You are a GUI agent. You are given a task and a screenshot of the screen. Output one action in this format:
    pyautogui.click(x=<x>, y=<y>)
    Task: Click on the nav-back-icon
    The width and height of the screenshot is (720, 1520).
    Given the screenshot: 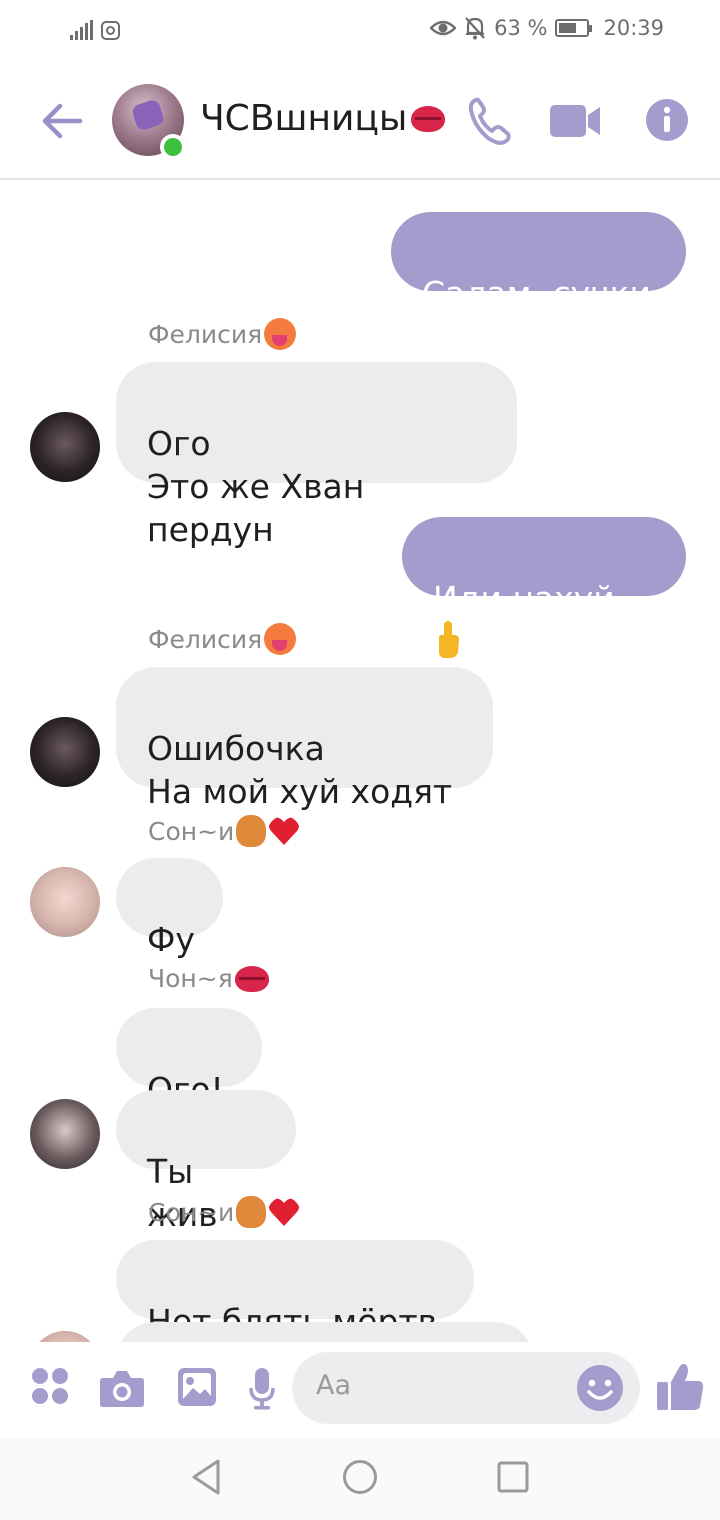 What is the action you would take?
    pyautogui.click(x=206, y=1477)
    